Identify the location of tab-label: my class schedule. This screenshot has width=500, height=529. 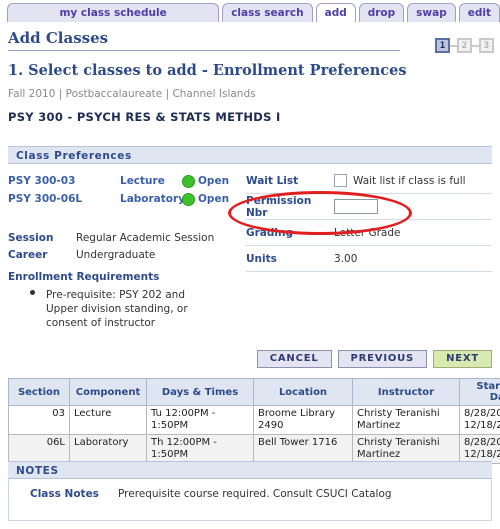
(113, 13).